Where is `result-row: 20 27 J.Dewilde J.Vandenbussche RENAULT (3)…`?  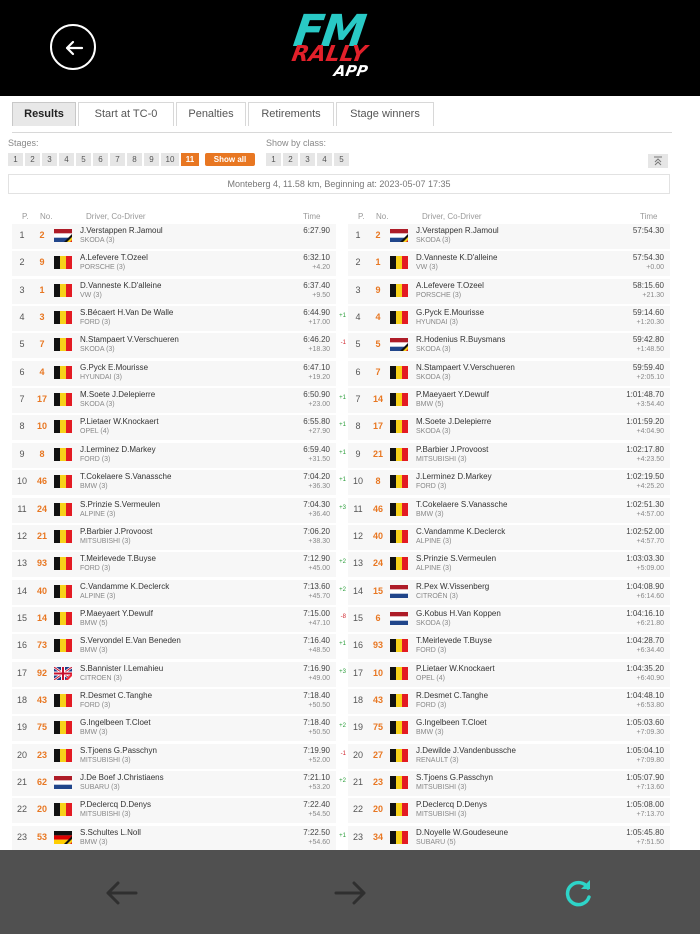 result-row: 20 27 J.Dewilde J.Vandenbussche RENAULT (3)… is located at coordinates (505, 756).